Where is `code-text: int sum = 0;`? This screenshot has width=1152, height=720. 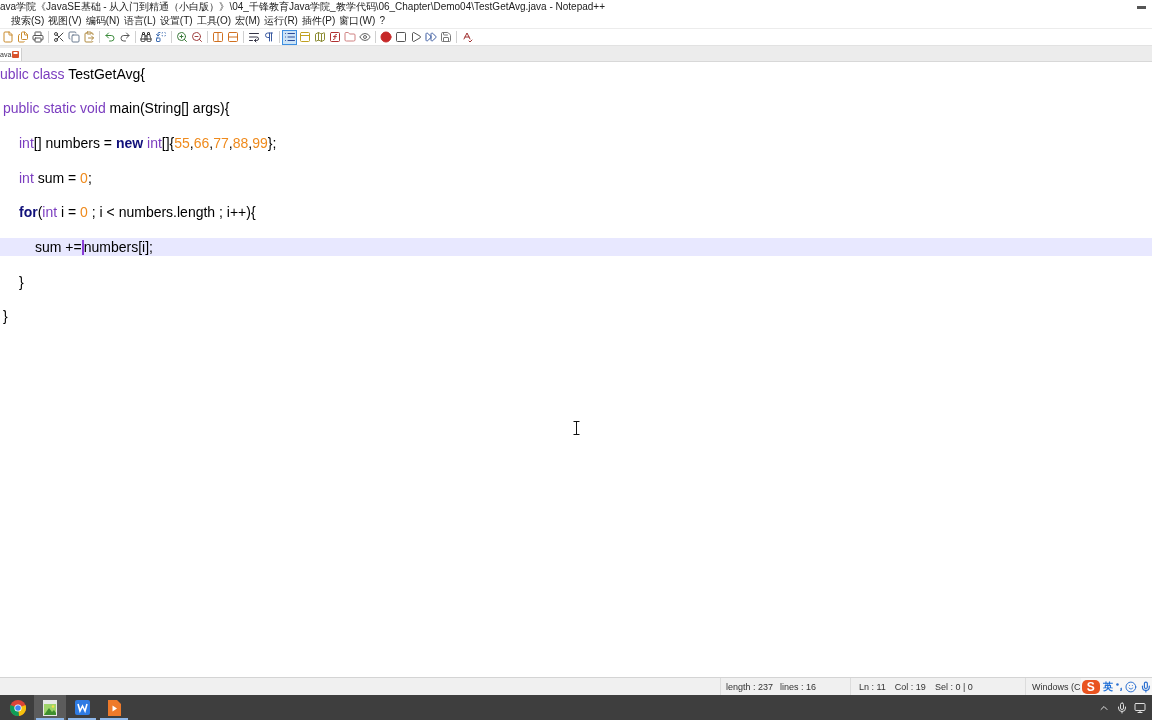 code-text: int sum = 0; is located at coordinates (55, 177).